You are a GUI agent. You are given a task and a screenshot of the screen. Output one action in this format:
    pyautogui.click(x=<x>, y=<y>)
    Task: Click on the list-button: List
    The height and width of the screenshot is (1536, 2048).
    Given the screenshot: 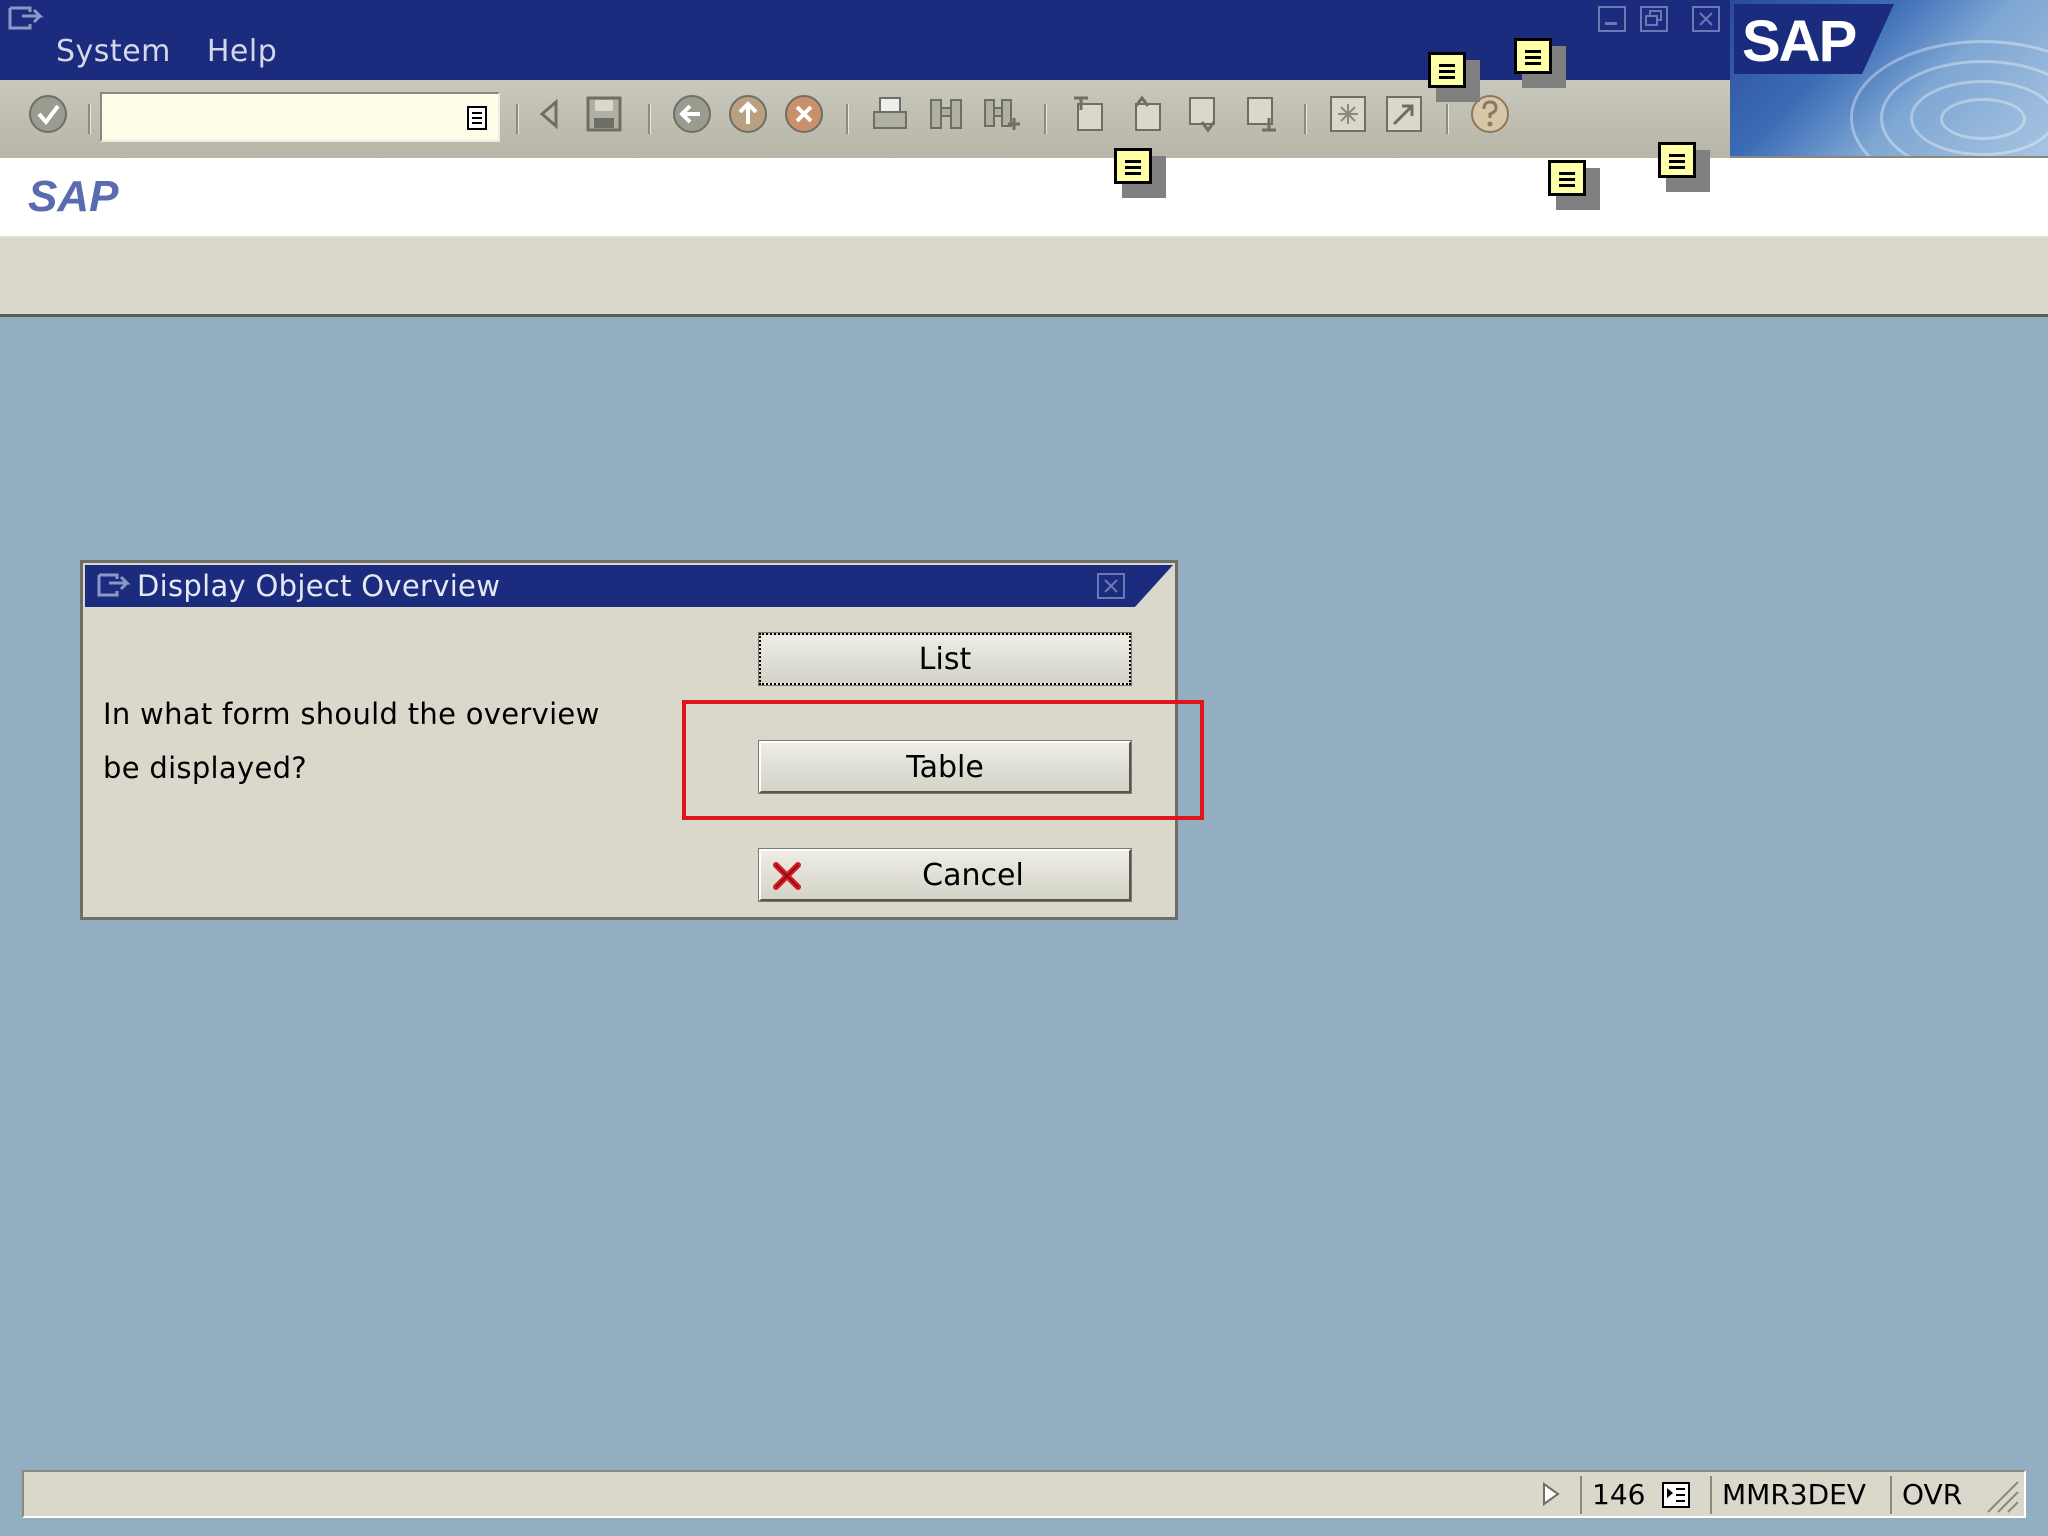 What is the action you would take?
    pyautogui.click(x=945, y=659)
    